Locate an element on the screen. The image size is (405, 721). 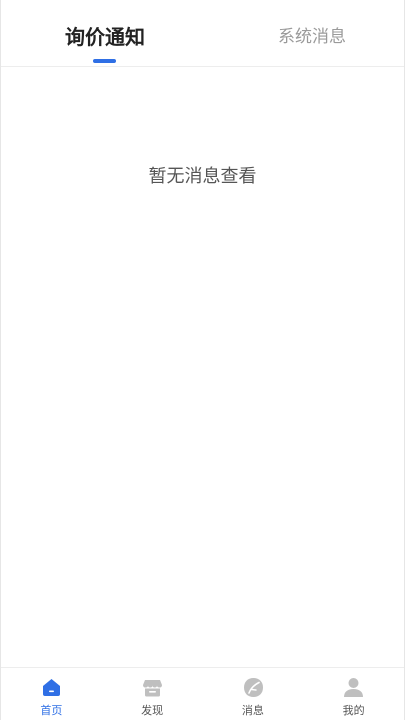
tab-system-messages: 系统消息 is located at coordinates (312, 37).